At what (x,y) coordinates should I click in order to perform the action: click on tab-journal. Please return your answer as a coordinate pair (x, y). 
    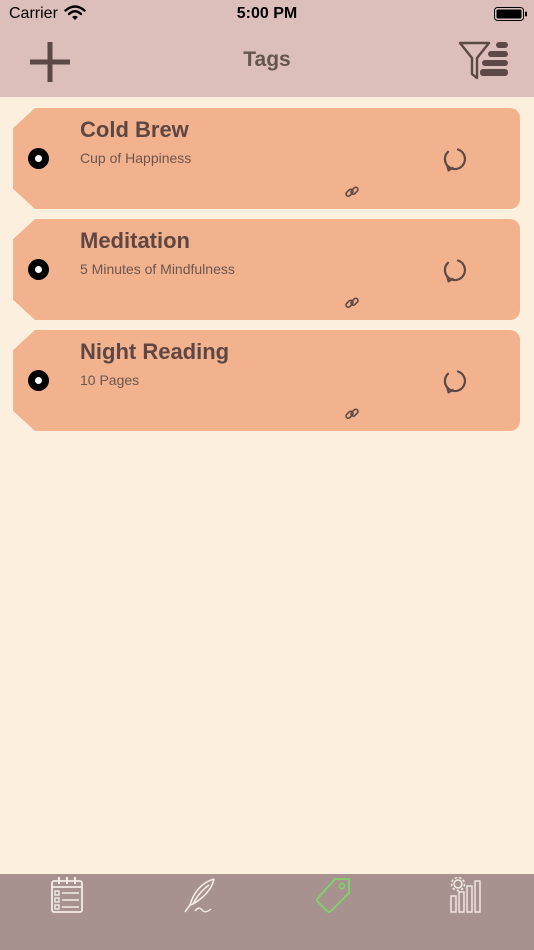
    Looking at the image, I should click on (199, 895).